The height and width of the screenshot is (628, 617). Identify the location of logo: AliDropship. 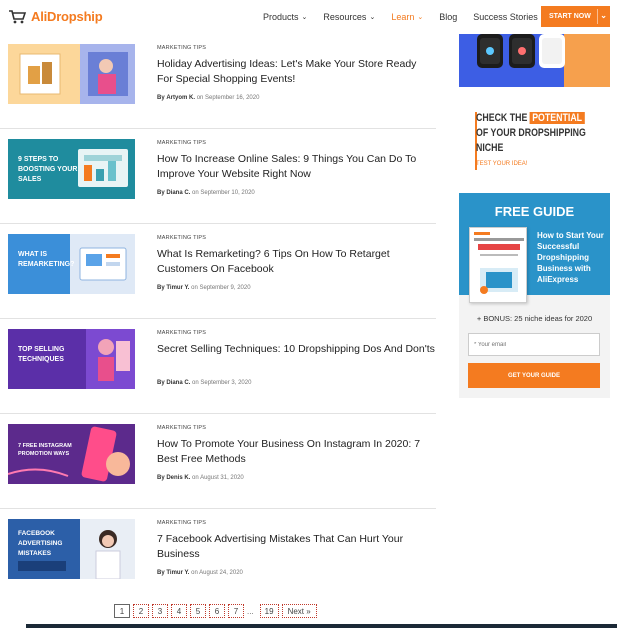
(55, 16).